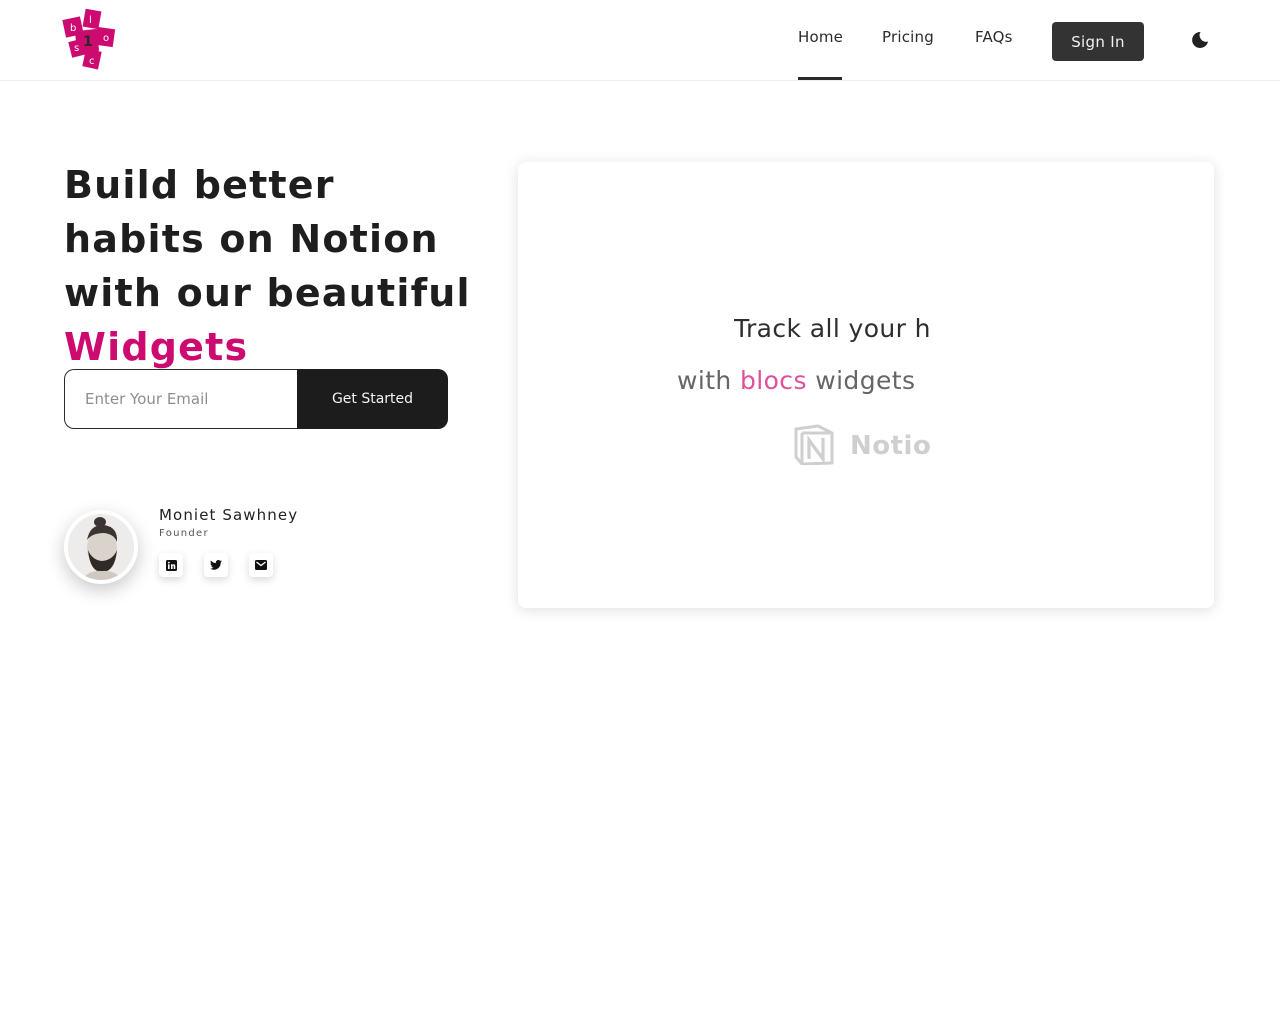 Image resolution: width=1280 pixels, height=1024 pixels. What do you see at coordinates (861, 380) in the screenshot?
I see `preview-subline-post: widgets` at bounding box center [861, 380].